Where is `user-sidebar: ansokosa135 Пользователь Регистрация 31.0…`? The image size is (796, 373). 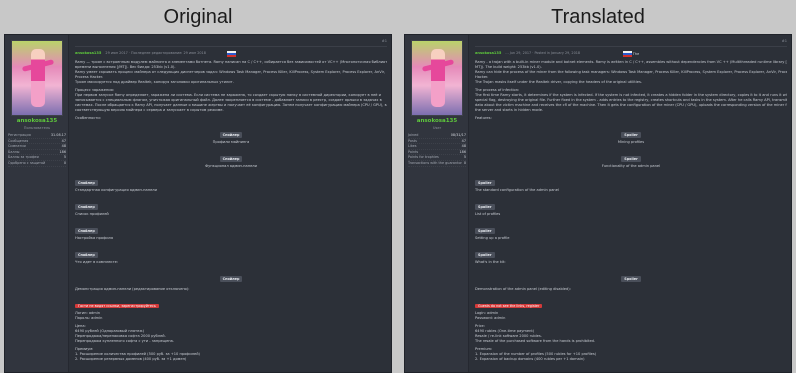
user-sidebar: ansokosa135 Пользователь Регистрация 31.0… is located at coordinates (37, 203).